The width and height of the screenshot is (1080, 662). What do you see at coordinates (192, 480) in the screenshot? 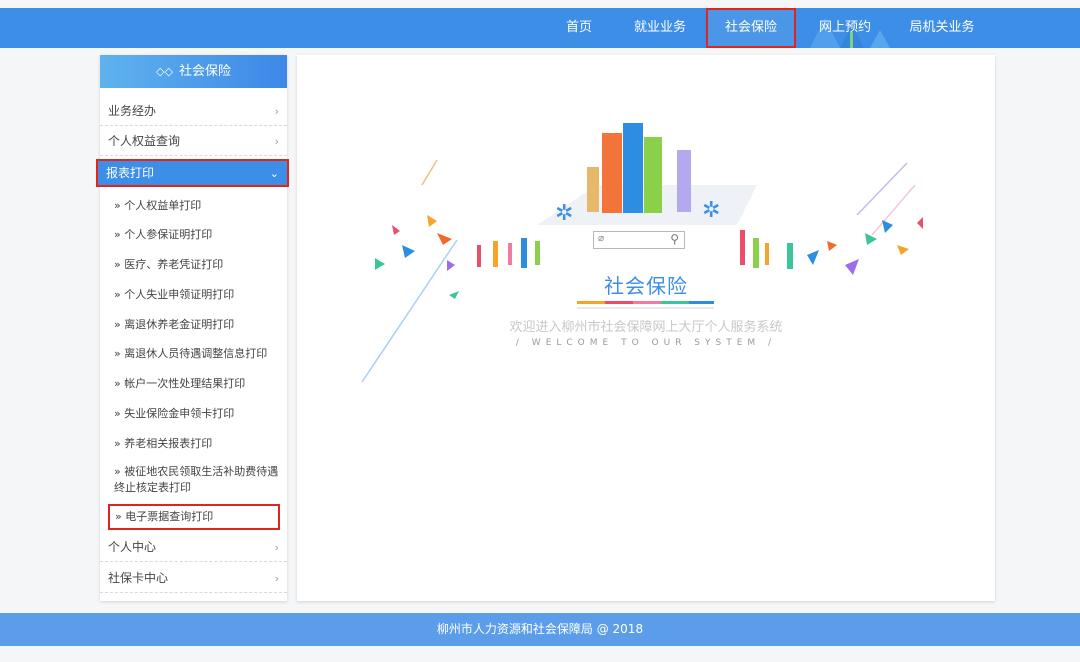
I see `sub-item-land-farmer: » 被征地农民领取生活补助费待遇终止核定表打印` at bounding box center [192, 480].